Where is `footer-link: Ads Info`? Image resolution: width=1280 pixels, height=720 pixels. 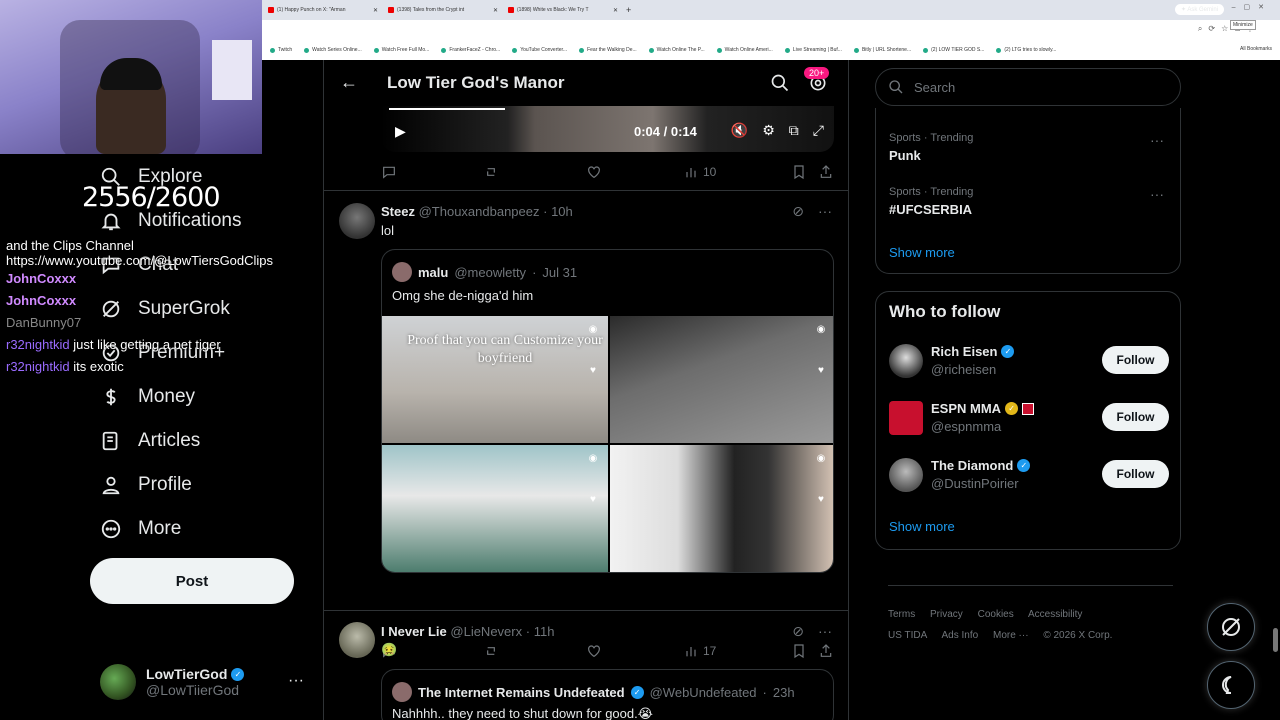 footer-link: Ads Info is located at coordinates (960, 635).